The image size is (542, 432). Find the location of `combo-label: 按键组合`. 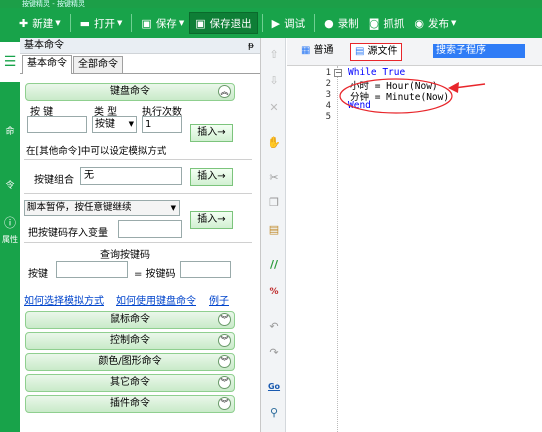

combo-label: 按键组合 is located at coordinates (54, 180).